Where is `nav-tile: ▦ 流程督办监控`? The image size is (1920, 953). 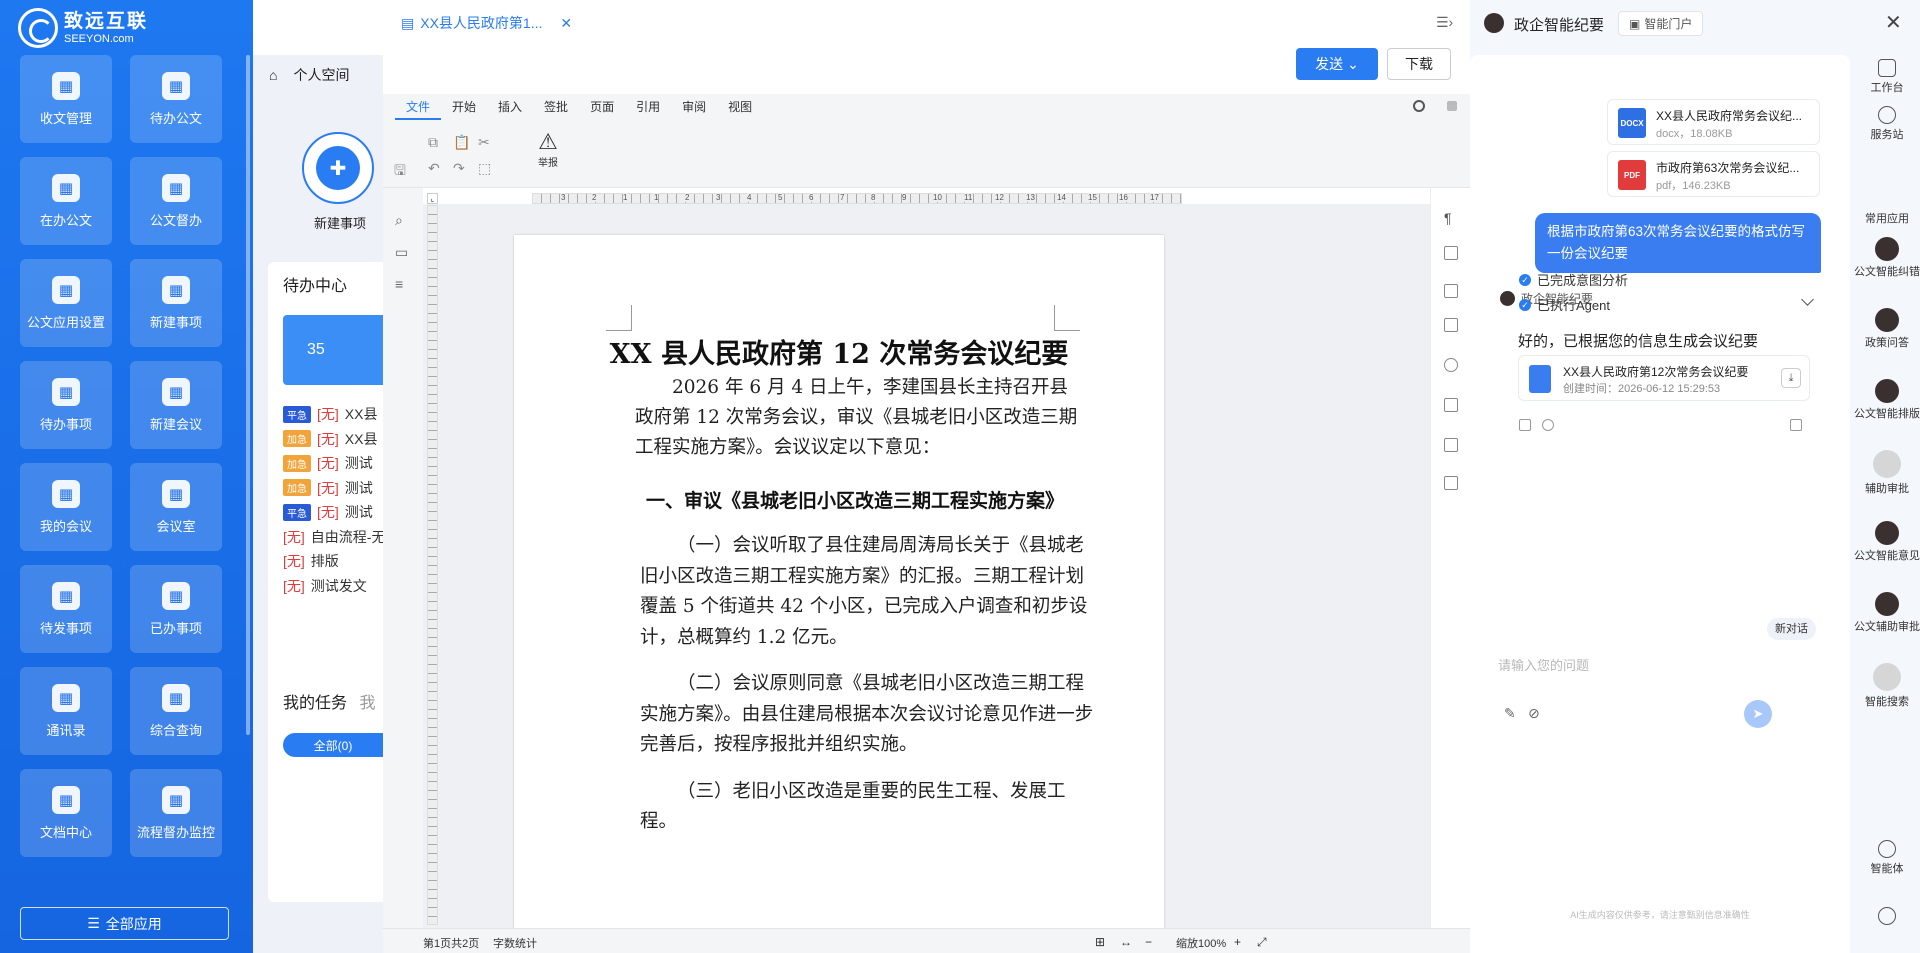 nav-tile: ▦ 流程督办监控 is located at coordinates (176, 813).